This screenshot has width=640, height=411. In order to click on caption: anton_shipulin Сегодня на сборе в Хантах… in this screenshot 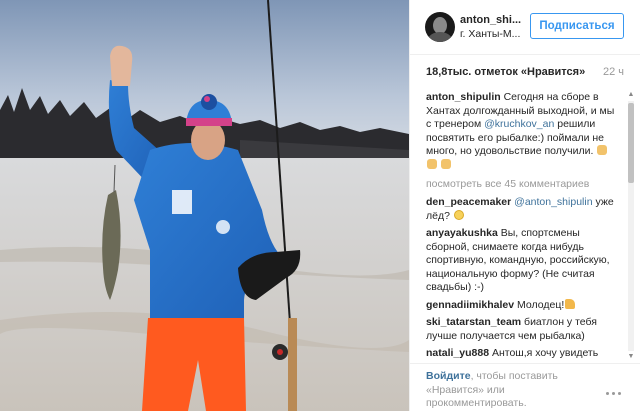, I will do `click(524, 131)`.